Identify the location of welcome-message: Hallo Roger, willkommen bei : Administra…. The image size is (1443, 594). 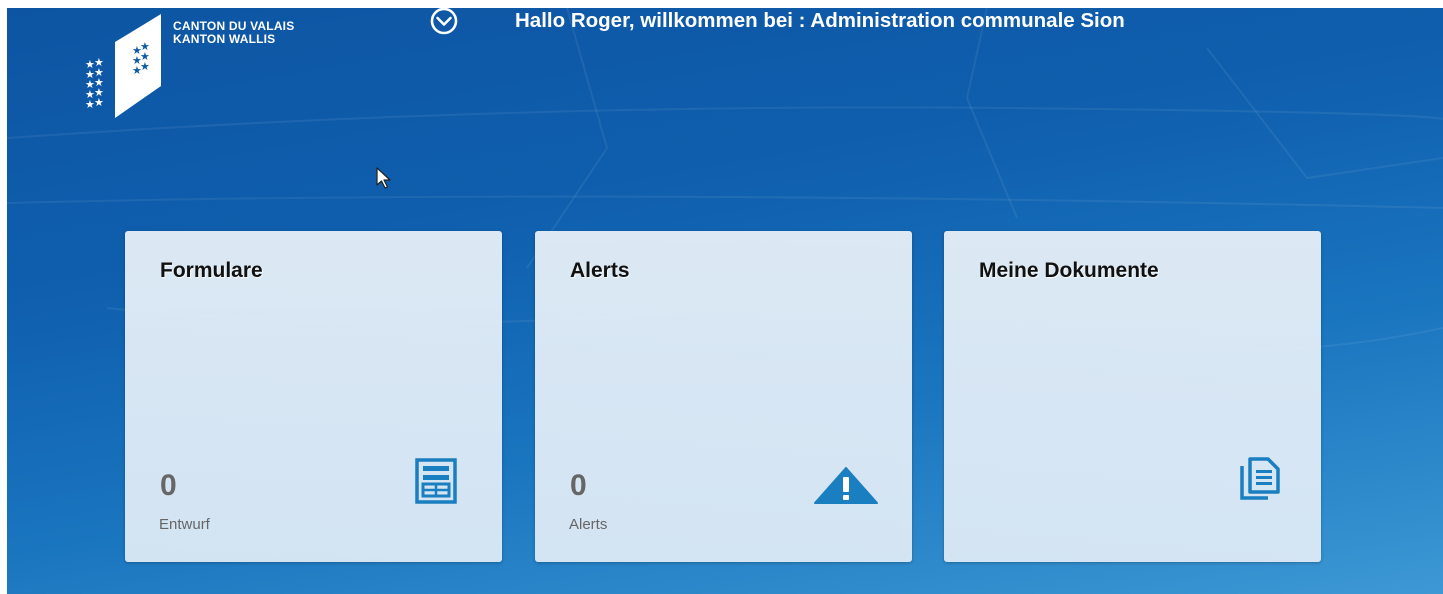
(820, 20).